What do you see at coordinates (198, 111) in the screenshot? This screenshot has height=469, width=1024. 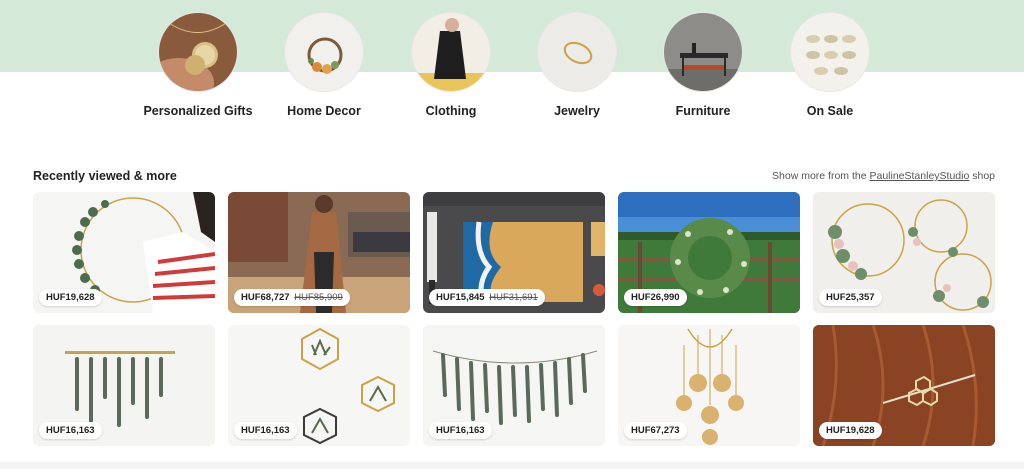 I see `category-label: Personalized Gifts` at bounding box center [198, 111].